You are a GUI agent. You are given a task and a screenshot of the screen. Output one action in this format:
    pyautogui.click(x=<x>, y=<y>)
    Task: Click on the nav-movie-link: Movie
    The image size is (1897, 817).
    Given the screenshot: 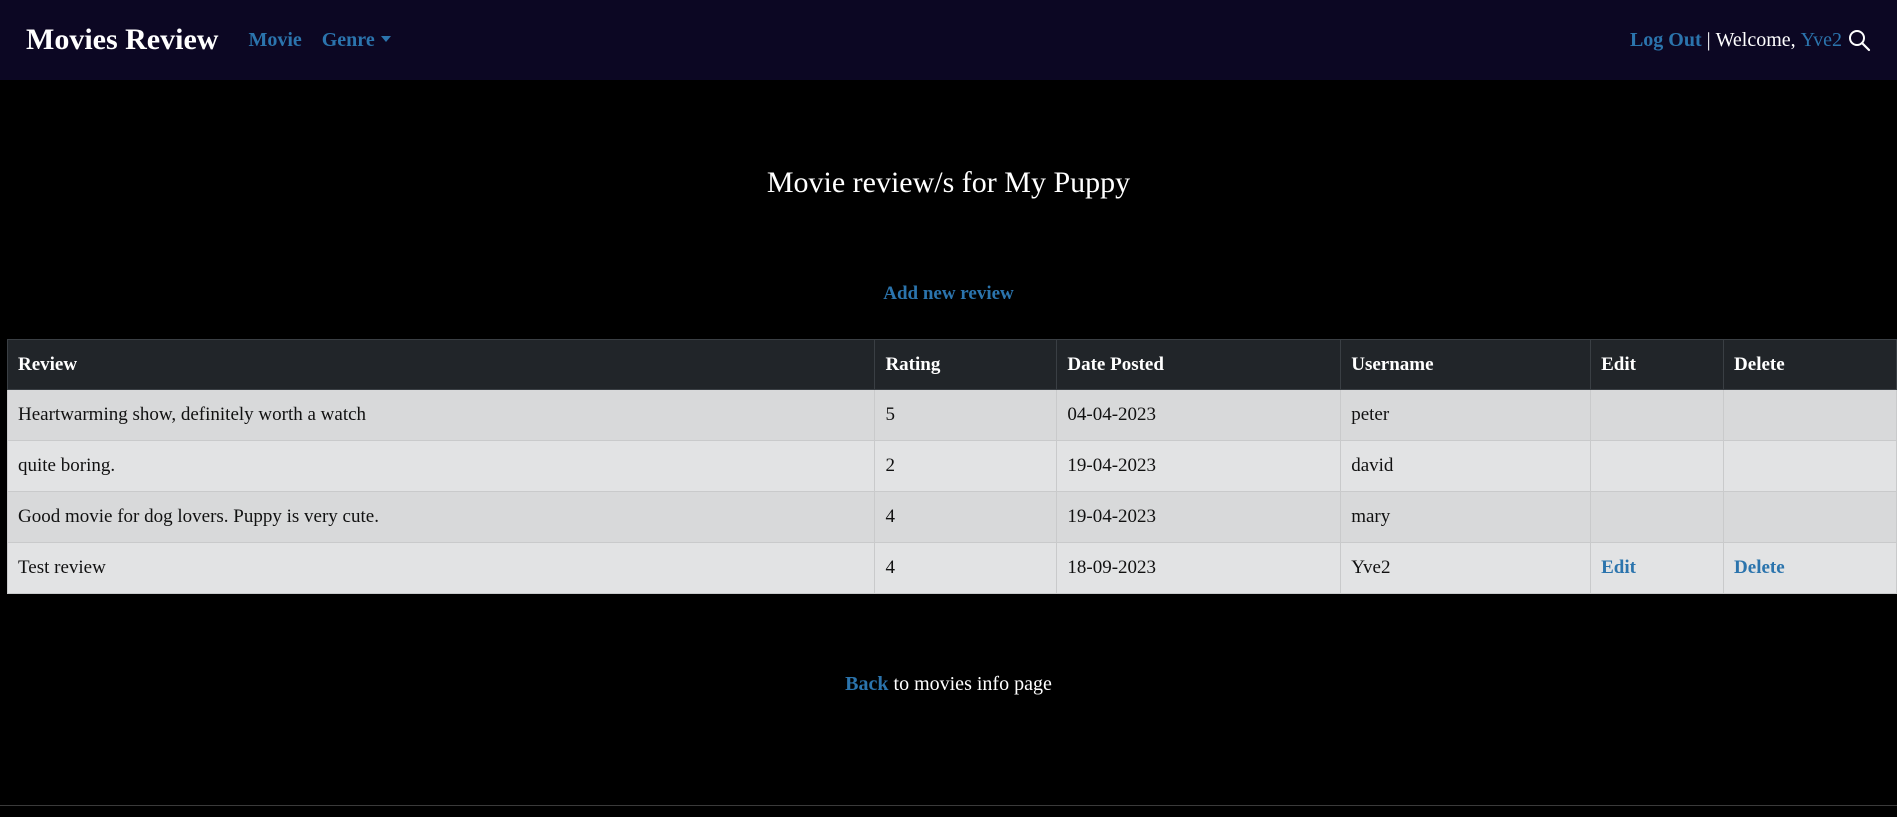 What is the action you would take?
    pyautogui.click(x=274, y=40)
    